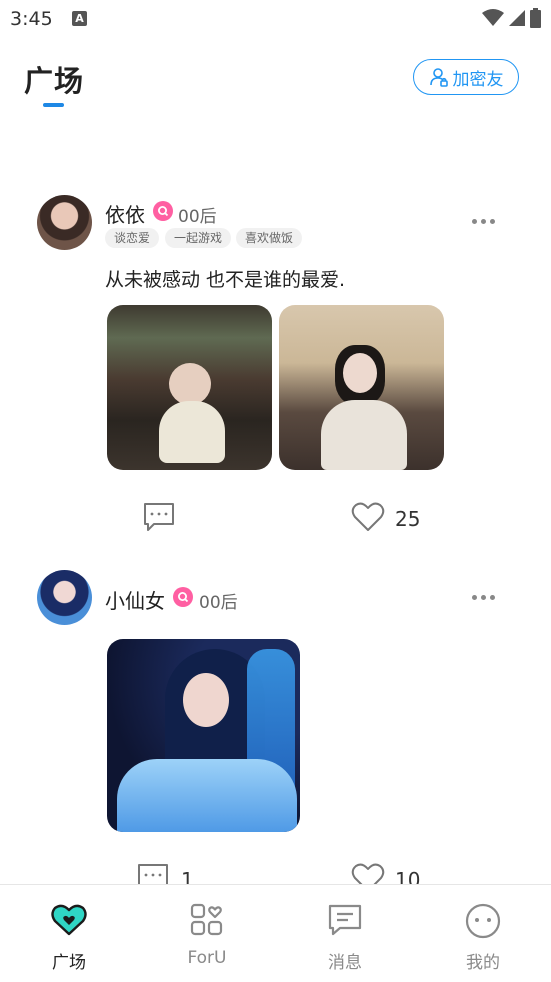 The width and height of the screenshot is (551, 982). What do you see at coordinates (517, 18) in the screenshot?
I see `signal-icon` at bounding box center [517, 18].